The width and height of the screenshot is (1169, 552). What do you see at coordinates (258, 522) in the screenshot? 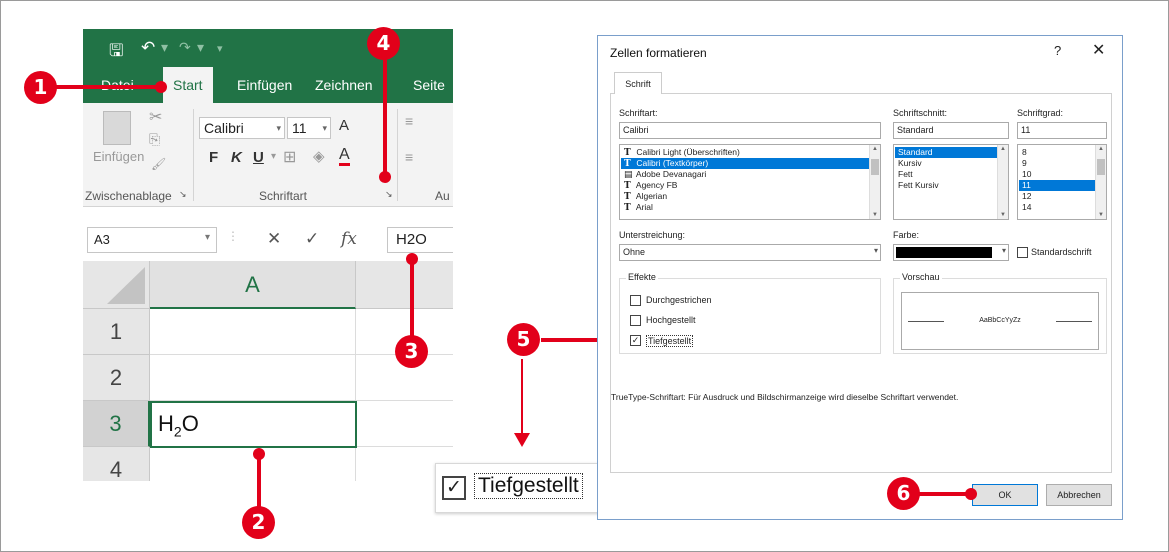
I see `callout-badge-2: 2` at bounding box center [258, 522].